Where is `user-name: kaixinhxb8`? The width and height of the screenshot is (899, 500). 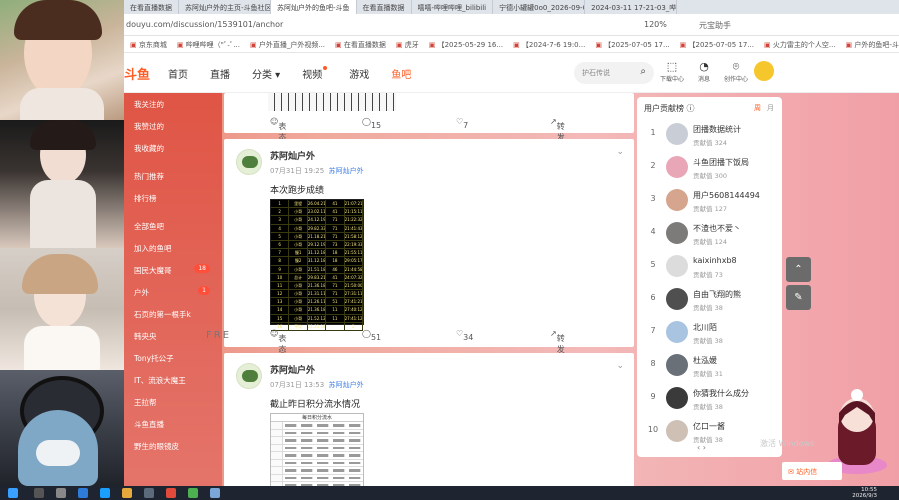 user-name: kaixinhxb8 is located at coordinates (736, 260).